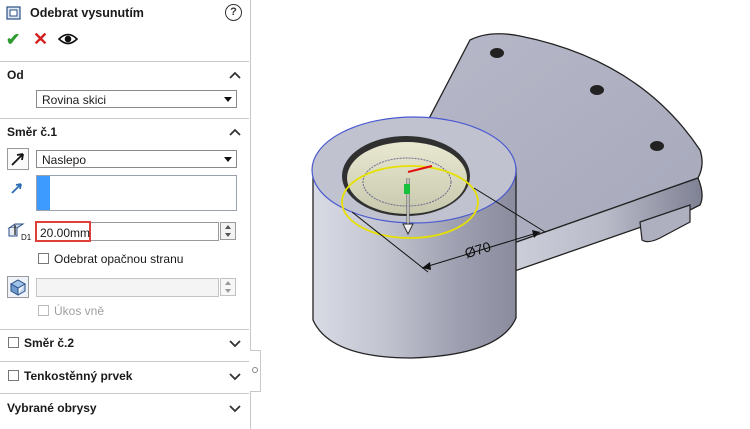  I want to click on direction2-checkbox, so click(13, 342).